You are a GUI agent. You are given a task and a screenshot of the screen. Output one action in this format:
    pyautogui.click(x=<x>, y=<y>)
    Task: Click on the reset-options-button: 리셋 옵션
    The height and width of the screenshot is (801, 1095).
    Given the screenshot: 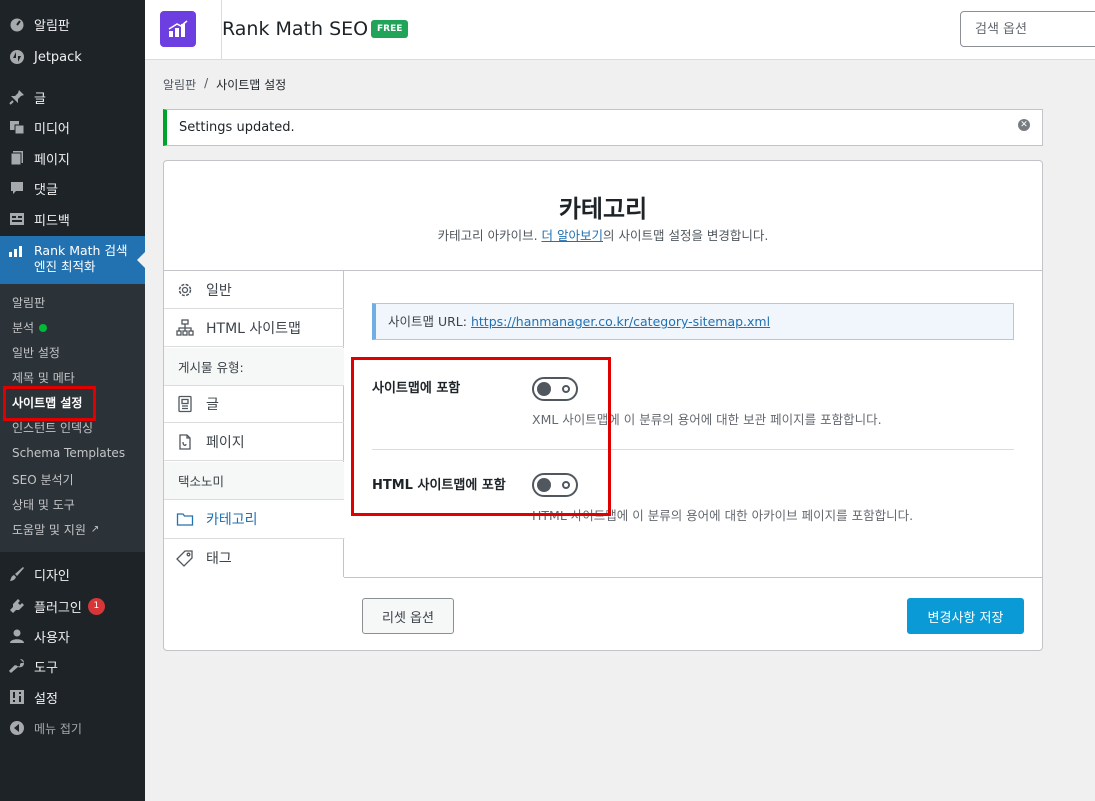 What is the action you would take?
    pyautogui.click(x=408, y=616)
    